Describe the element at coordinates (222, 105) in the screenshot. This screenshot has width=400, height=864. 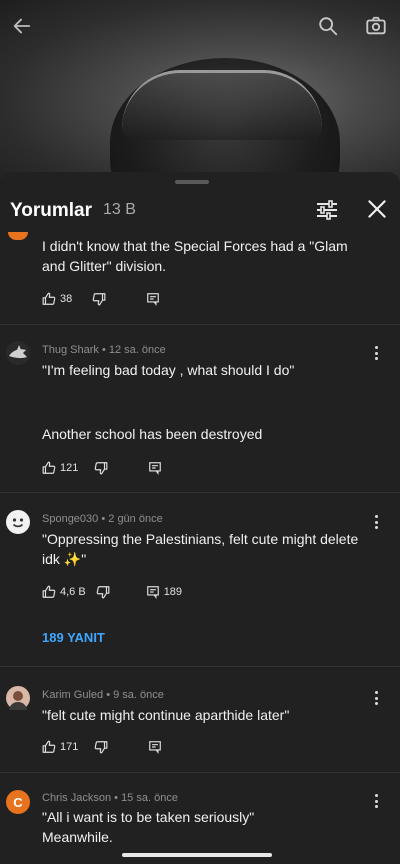
I see `video-frame-visor` at that location.